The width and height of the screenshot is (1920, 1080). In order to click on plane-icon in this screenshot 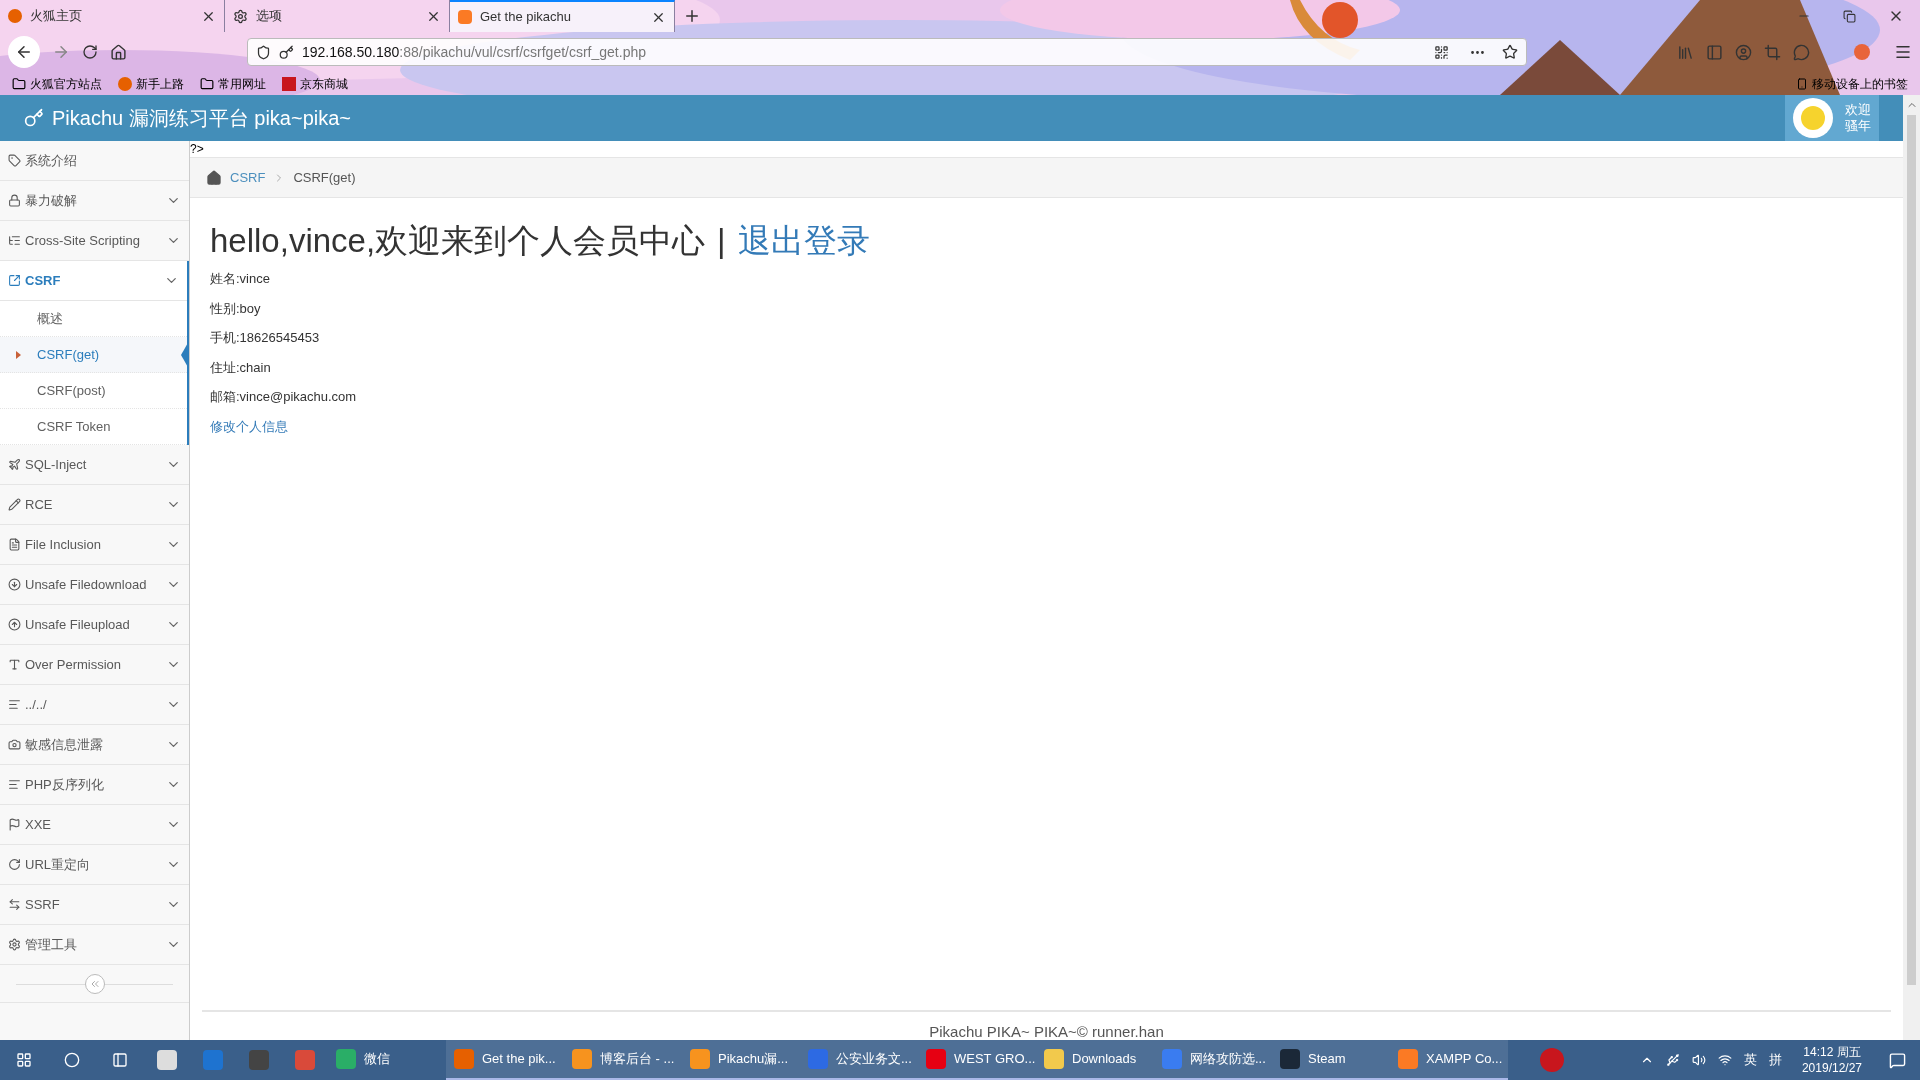, I will do `click(14, 464)`.